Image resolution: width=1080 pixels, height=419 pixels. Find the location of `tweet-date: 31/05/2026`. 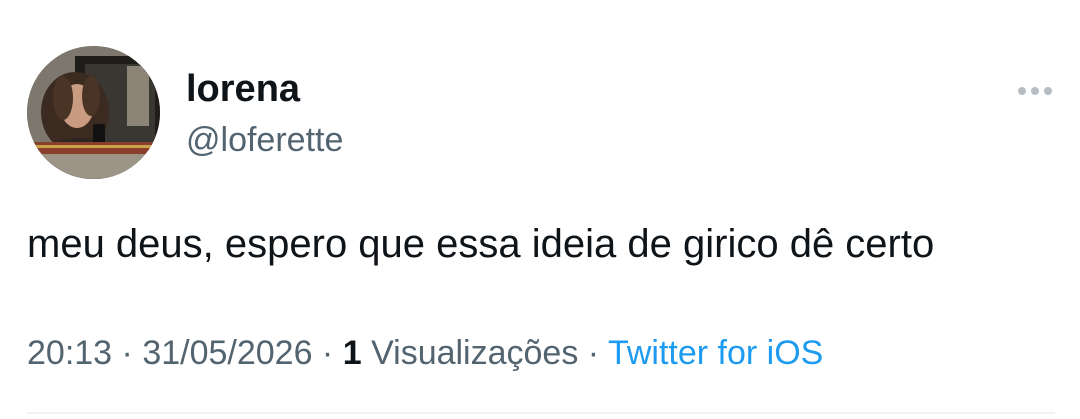

tweet-date: 31/05/2026 is located at coordinates (227, 353).